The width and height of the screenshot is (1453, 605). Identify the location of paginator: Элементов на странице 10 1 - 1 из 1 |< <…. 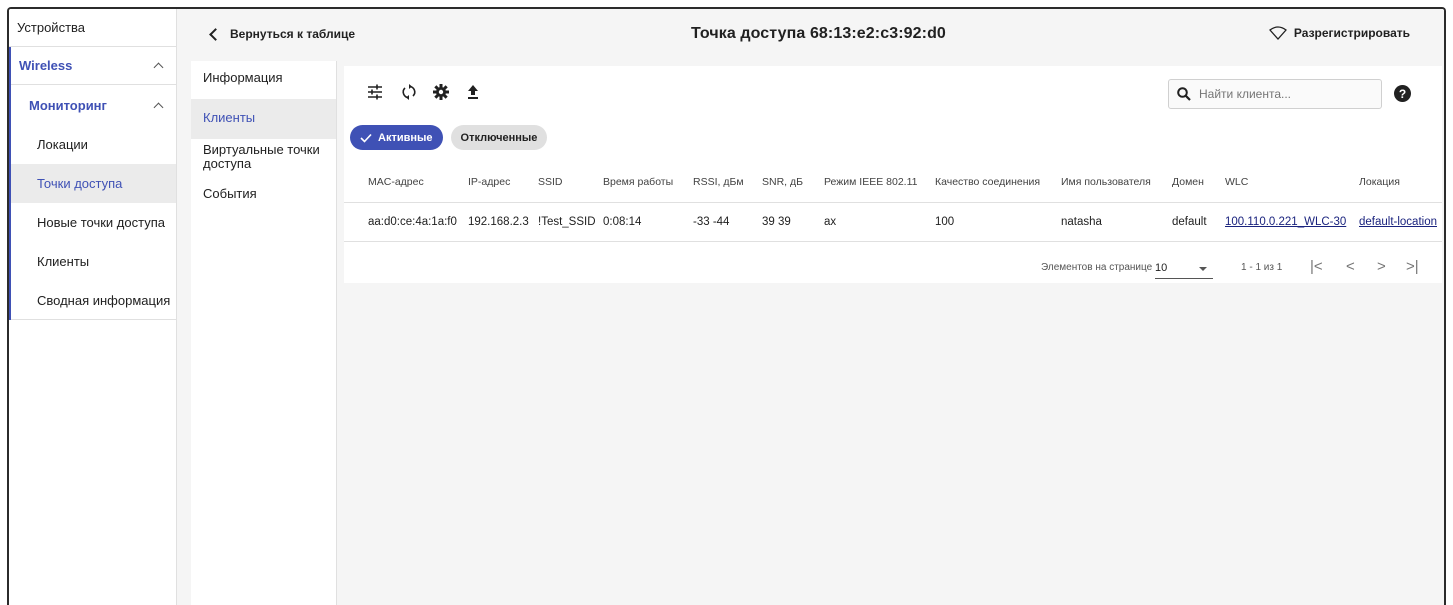
(893, 266).